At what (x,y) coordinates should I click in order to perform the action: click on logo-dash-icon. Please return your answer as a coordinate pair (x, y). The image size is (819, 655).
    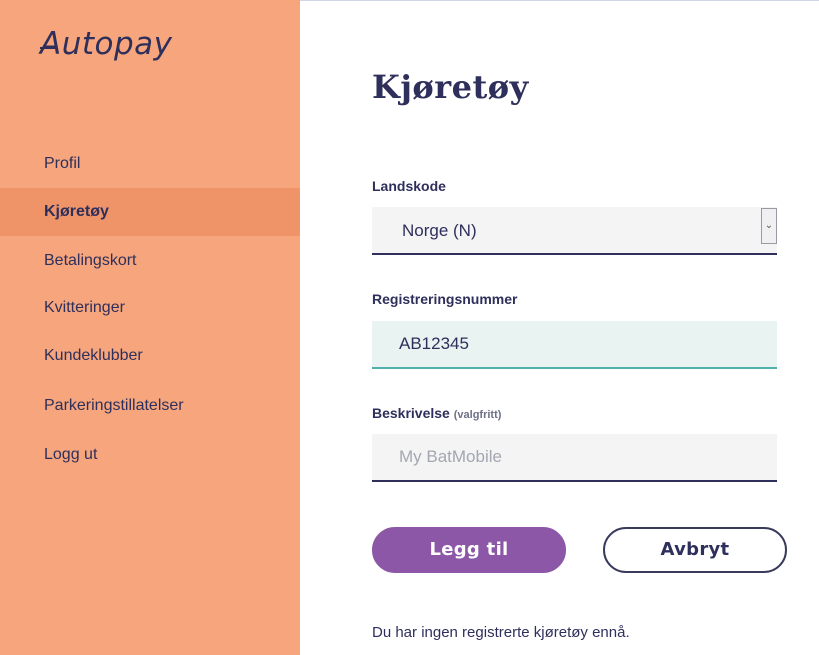
    Looking at the image, I should click on (47, 48).